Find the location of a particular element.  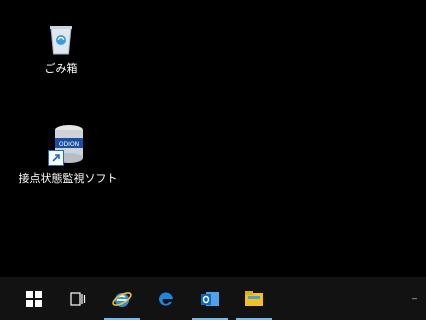

recycle-bin-icon is located at coordinates (61, 40).